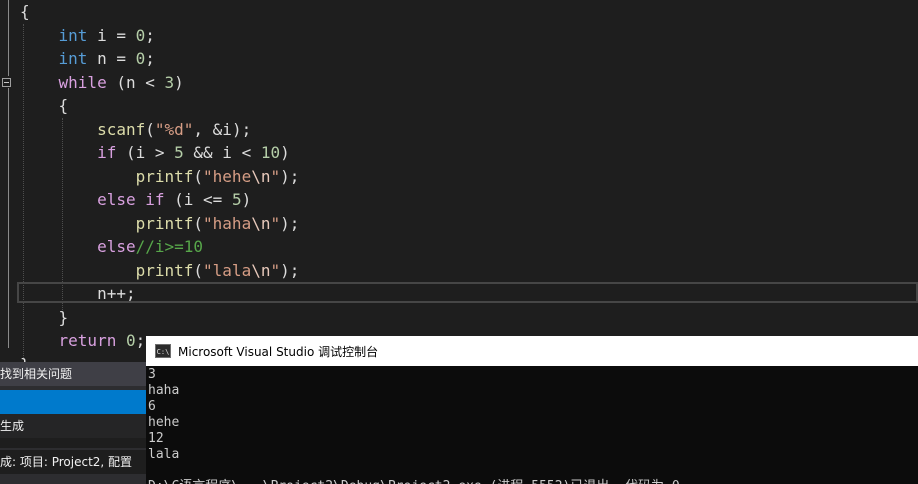  Describe the element at coordinates (532, 351) in the screenshot. I see `console-titlebar: C:\ Microsoft Visual Studio 调试控制台` at that location.